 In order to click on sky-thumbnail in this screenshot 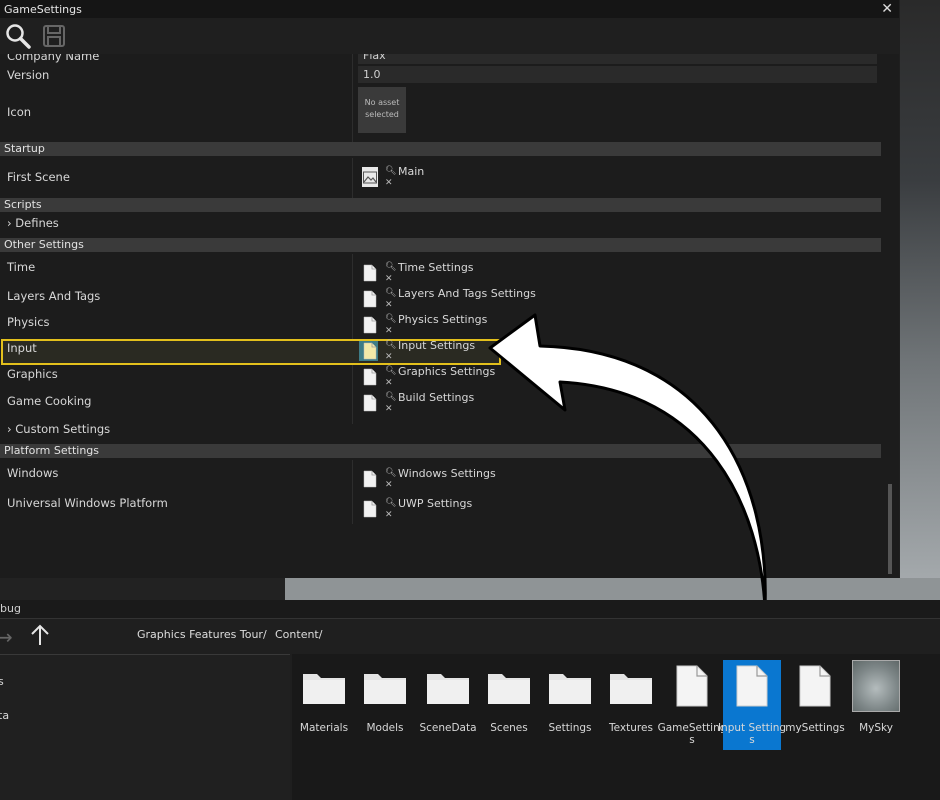, I will do `click(876, 686)`.